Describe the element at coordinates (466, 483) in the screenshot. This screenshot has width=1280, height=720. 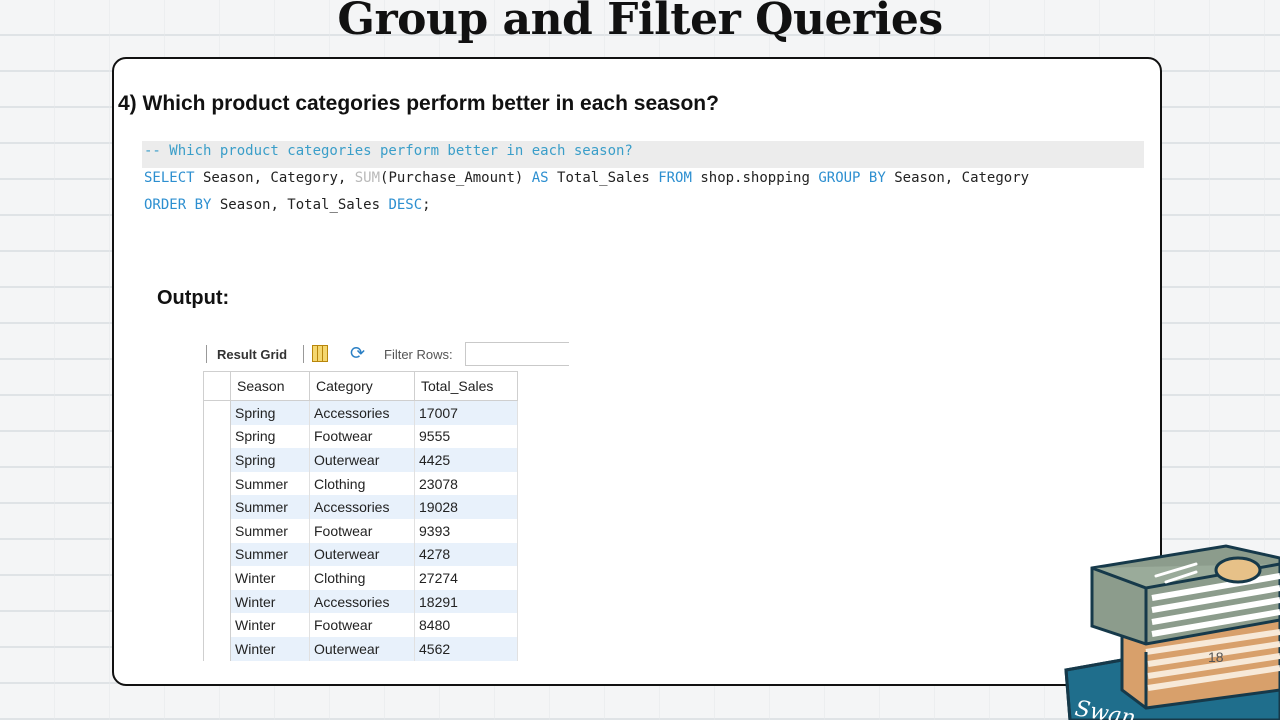
I see `cell-total-sales: 23078` at that location.